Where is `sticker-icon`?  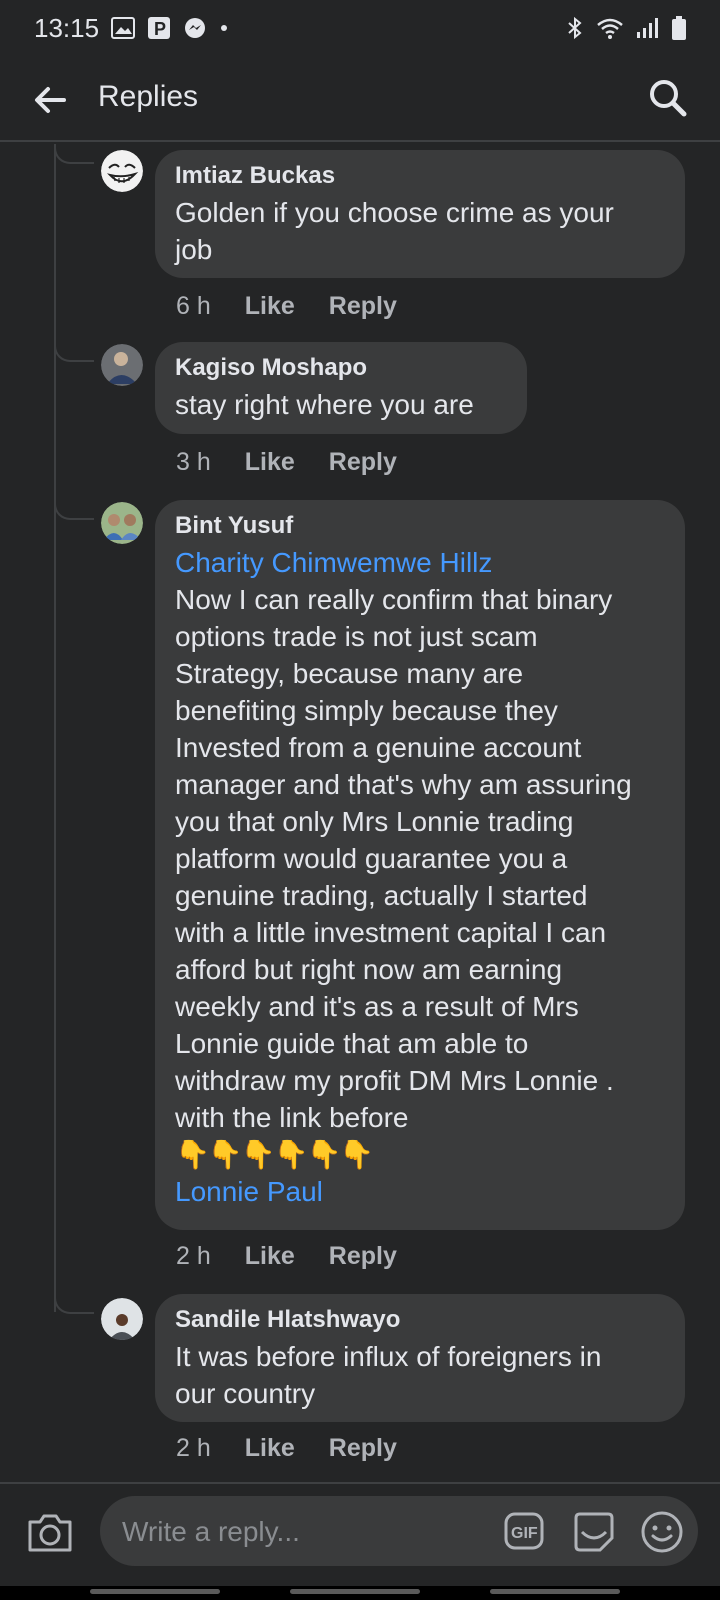 sticker-icon is located at coordinates (594, 1532).